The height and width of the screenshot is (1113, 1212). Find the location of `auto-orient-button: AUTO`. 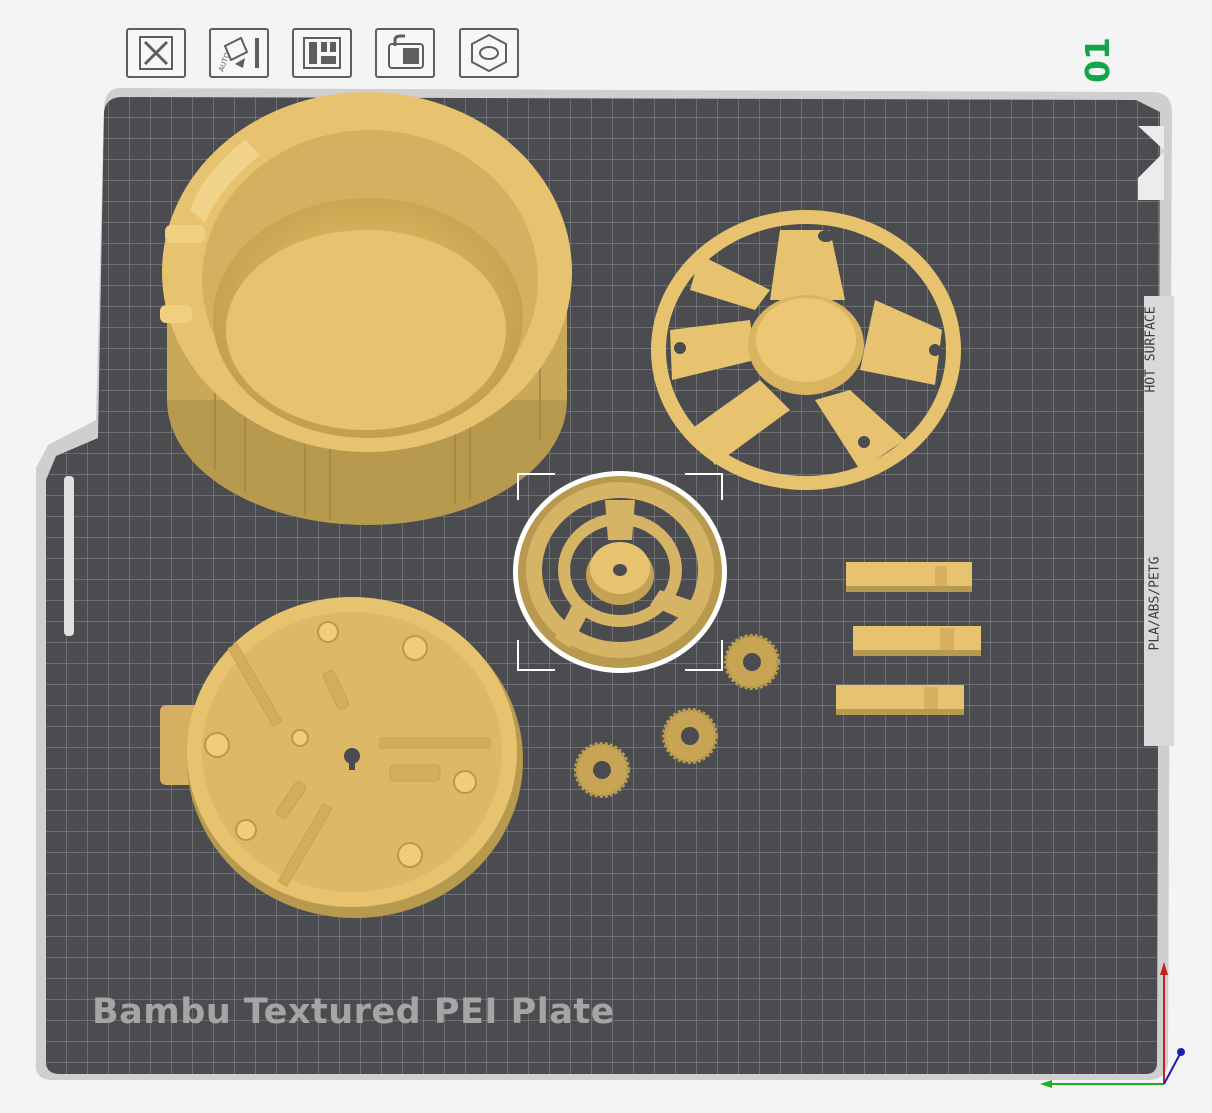

auto-orient-button: AUTO is located at coordinates (239, 53).